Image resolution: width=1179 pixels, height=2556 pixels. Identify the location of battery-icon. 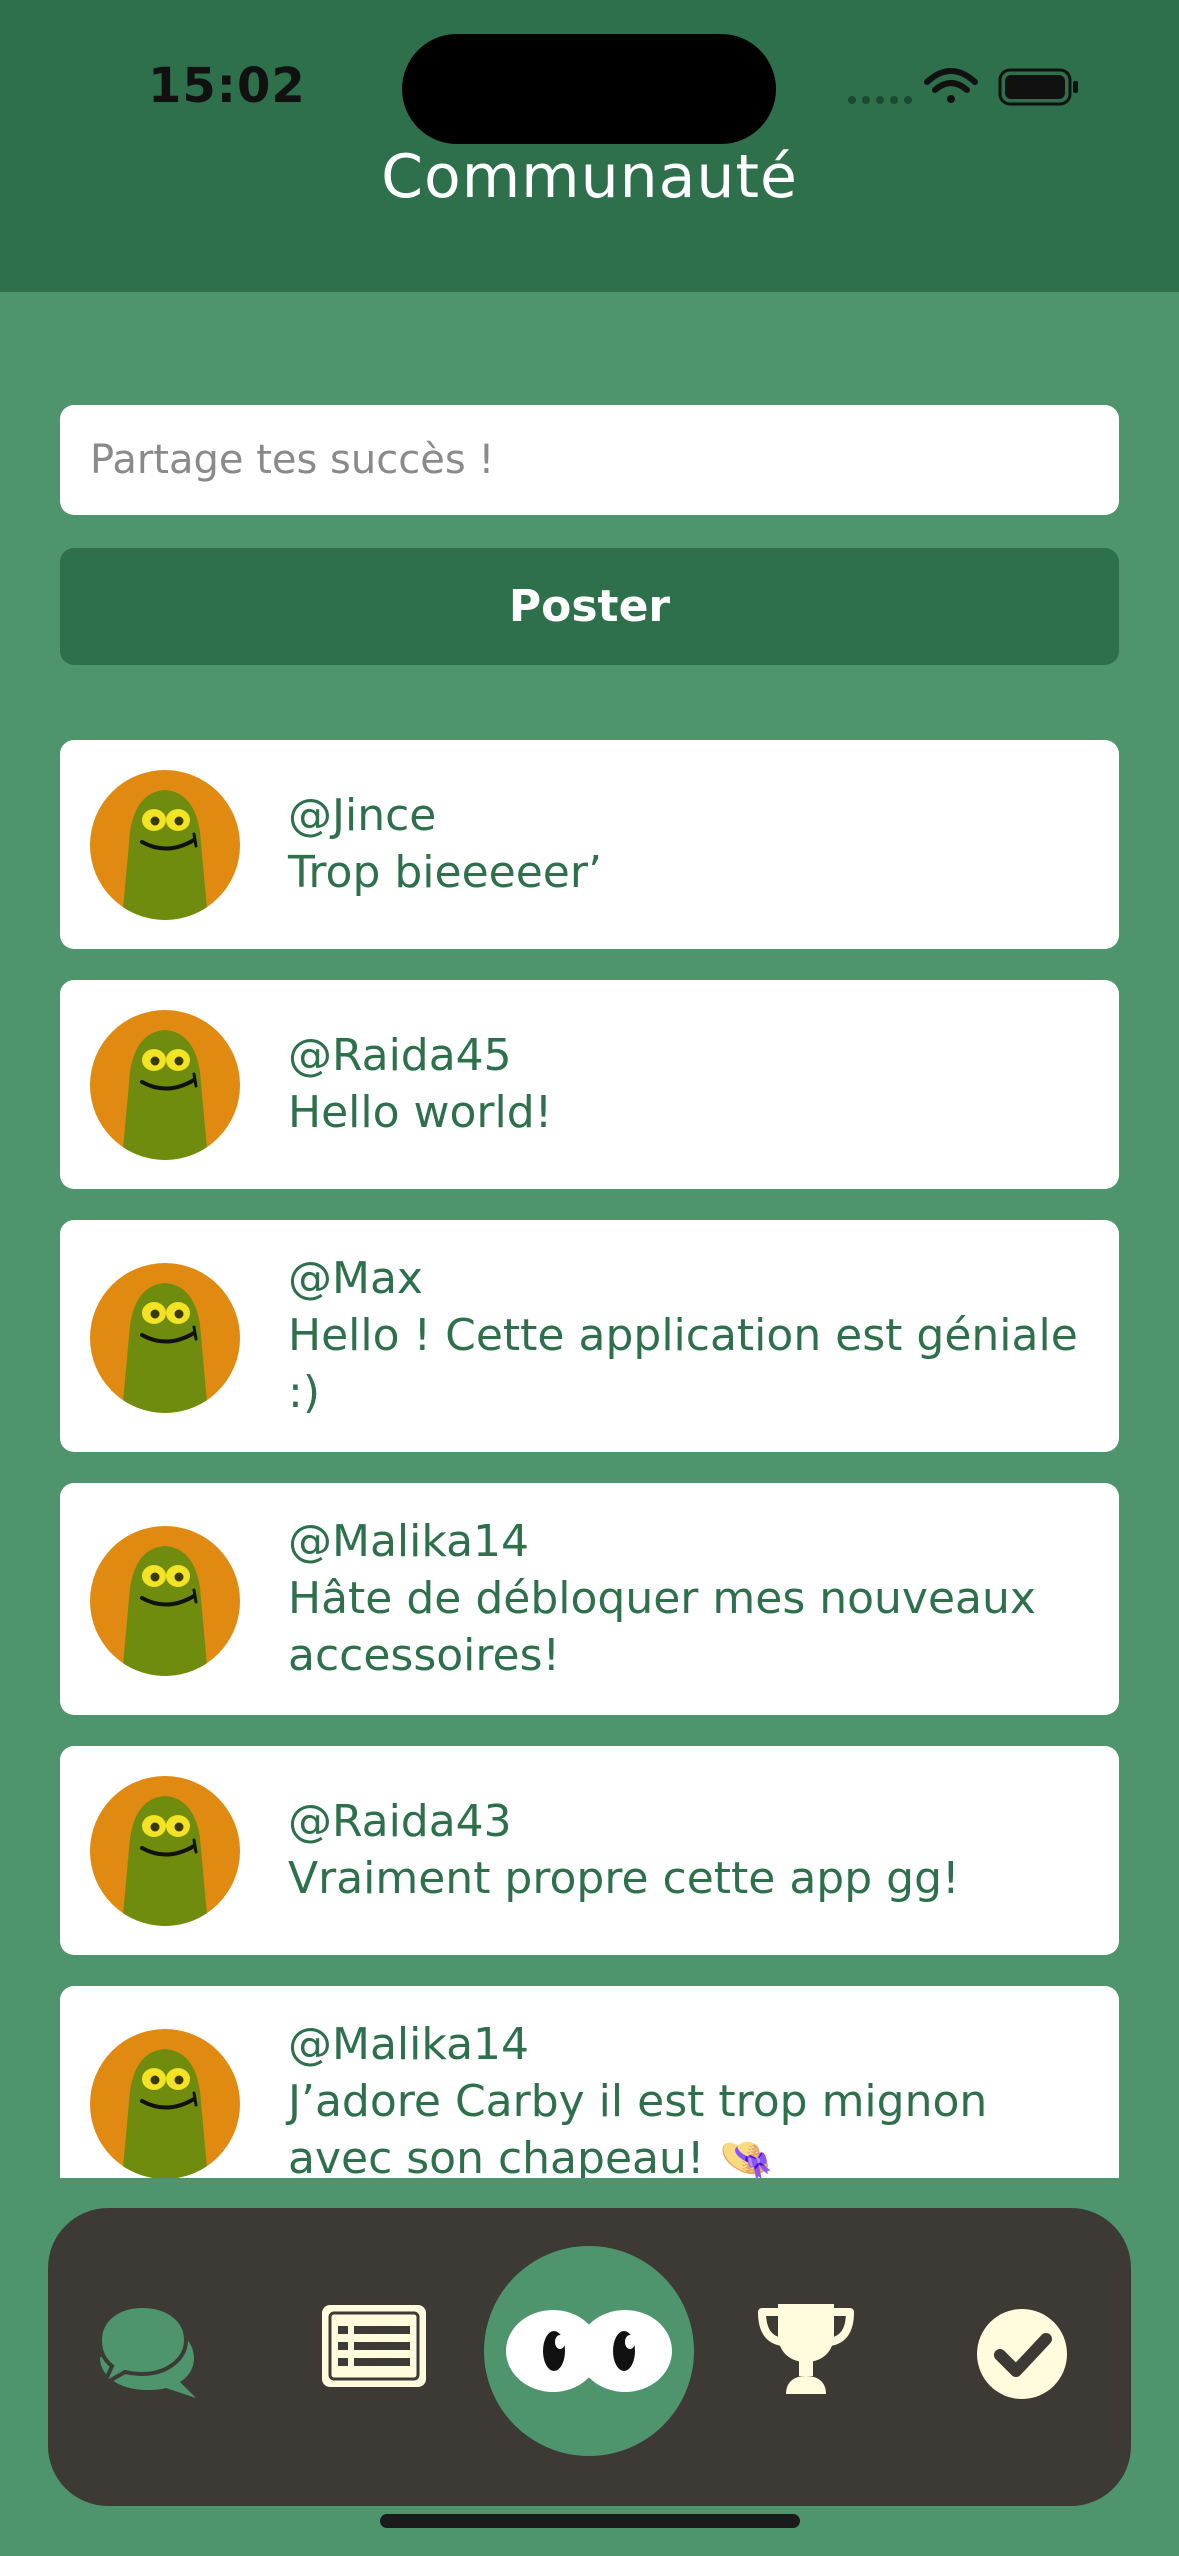
(1038, 87).